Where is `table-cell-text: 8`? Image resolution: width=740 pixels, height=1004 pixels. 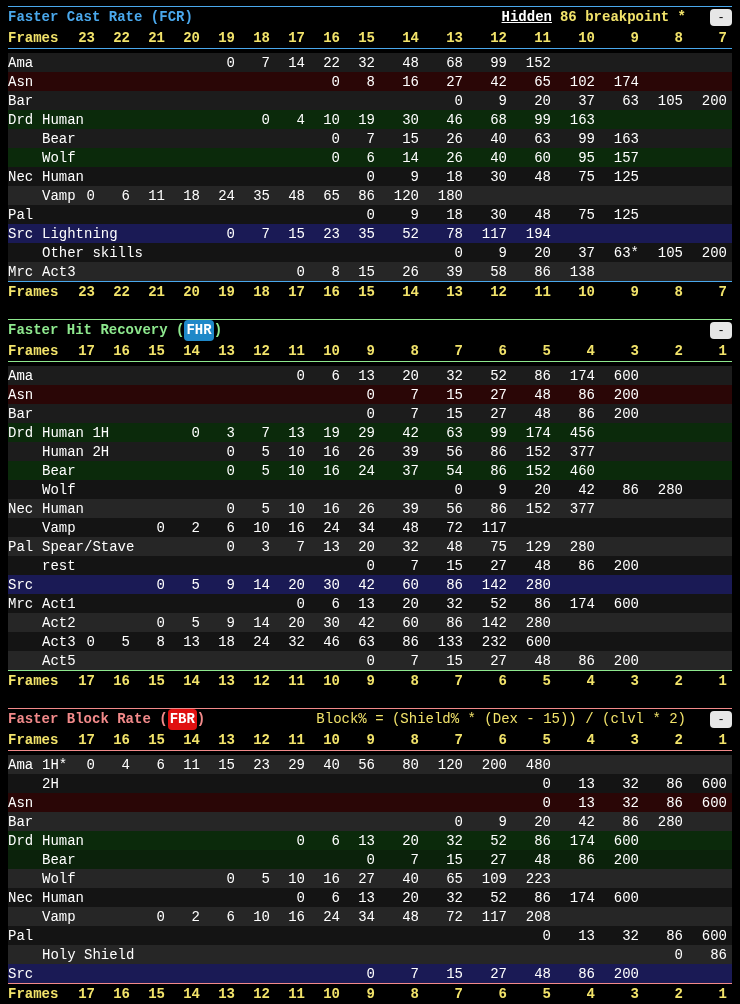 table-cell-text: 8 is located at coordinates (160, 642).